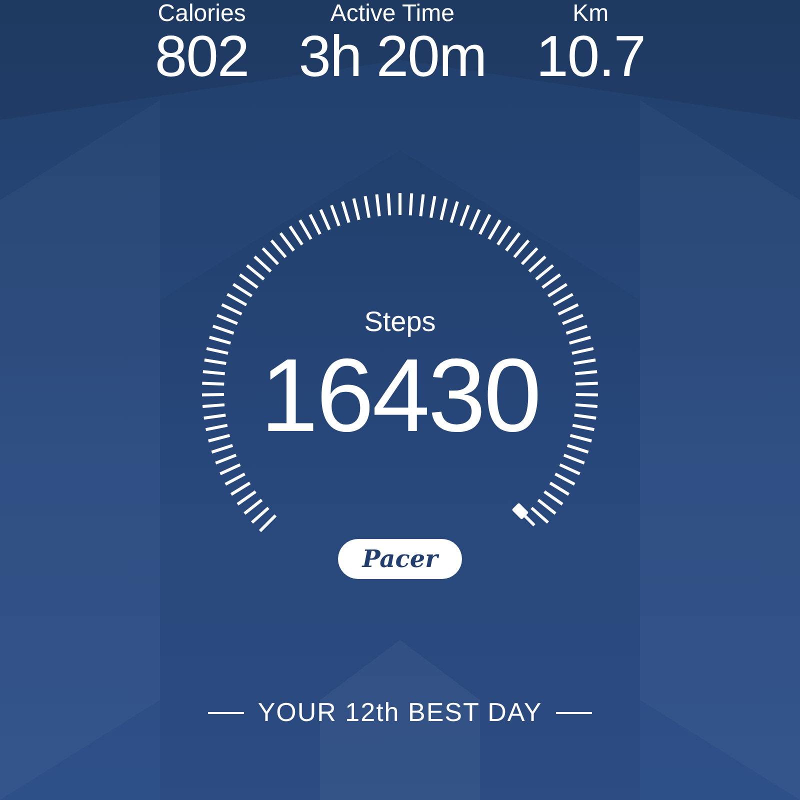 This screenshot has width=800, height=800. Describe the element at coordinates (392, 57) in the screenshot. I see `stat-value: 3h 20m` at that location.